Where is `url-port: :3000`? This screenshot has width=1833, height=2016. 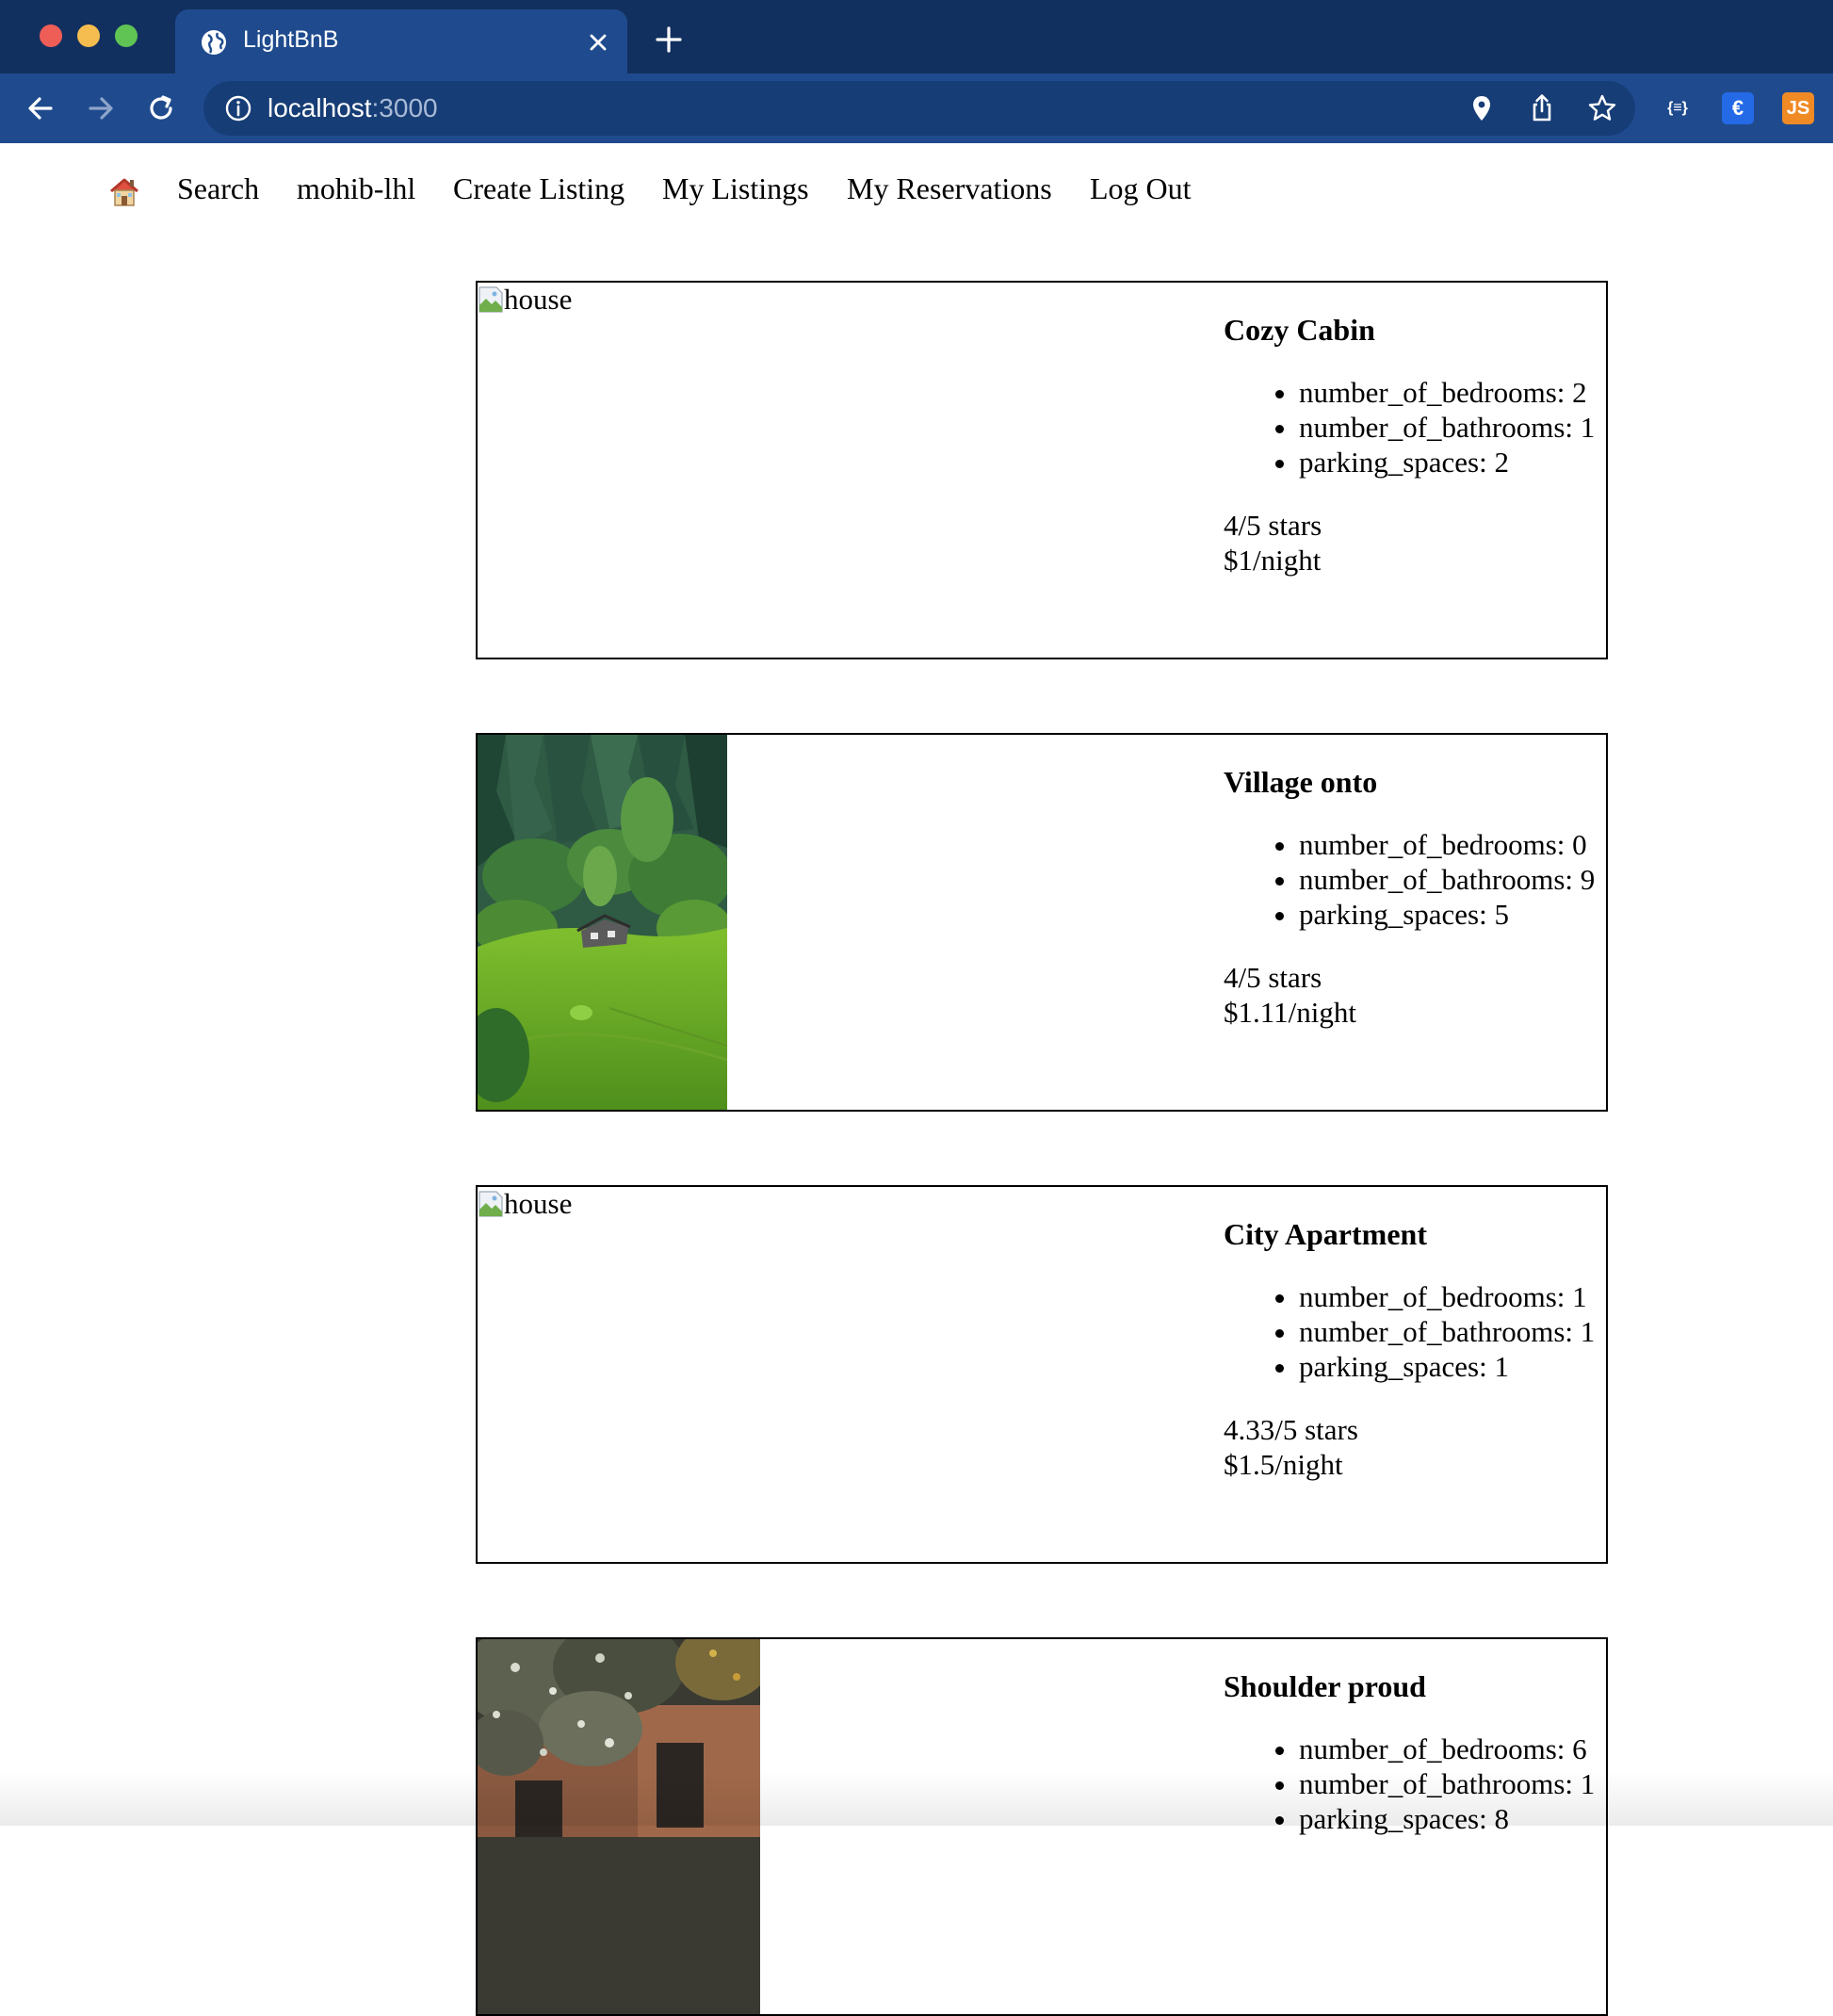
url-port: :3000 is located at coordinates (405, 107).